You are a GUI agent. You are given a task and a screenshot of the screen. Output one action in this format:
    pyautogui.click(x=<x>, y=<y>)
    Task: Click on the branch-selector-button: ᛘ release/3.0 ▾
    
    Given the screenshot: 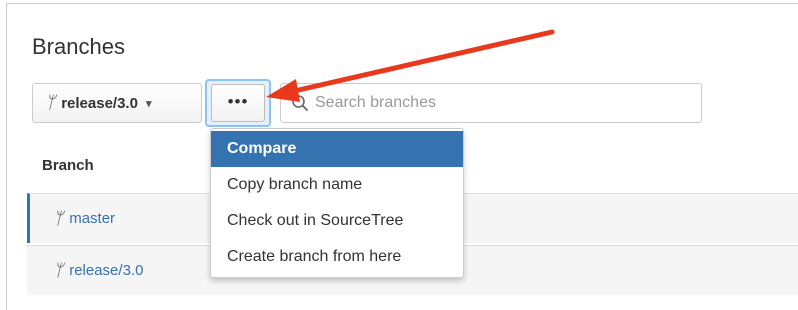 What is the action you would take?
    pyautogui.click(x=117, y=103)
    